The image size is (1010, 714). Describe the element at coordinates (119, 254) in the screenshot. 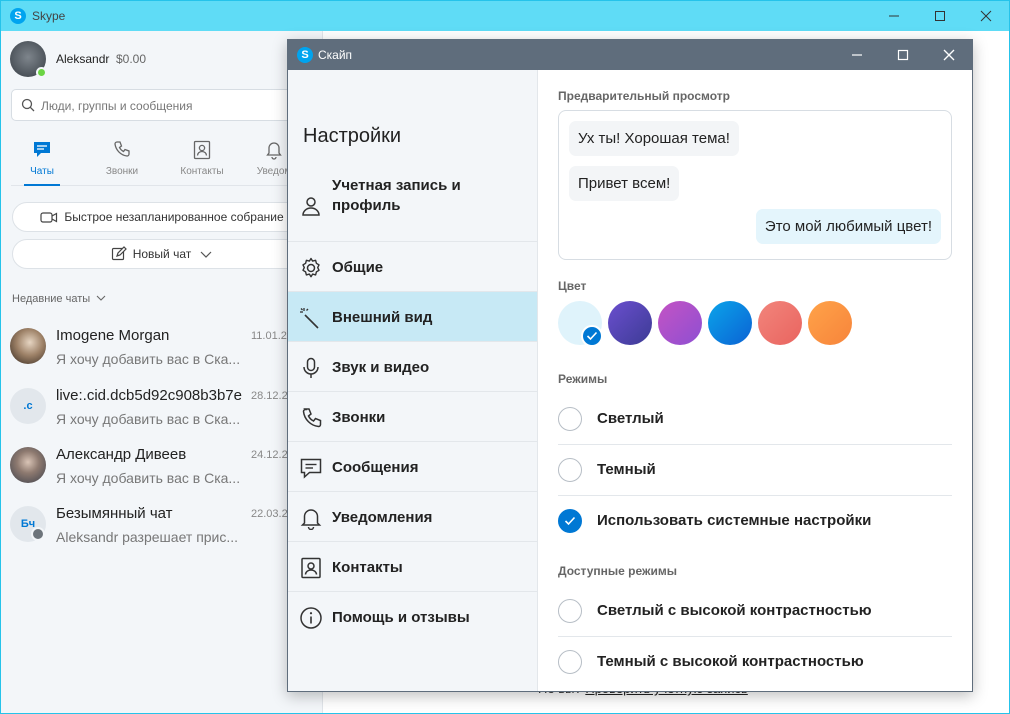

I see `compose-icon` at that location.